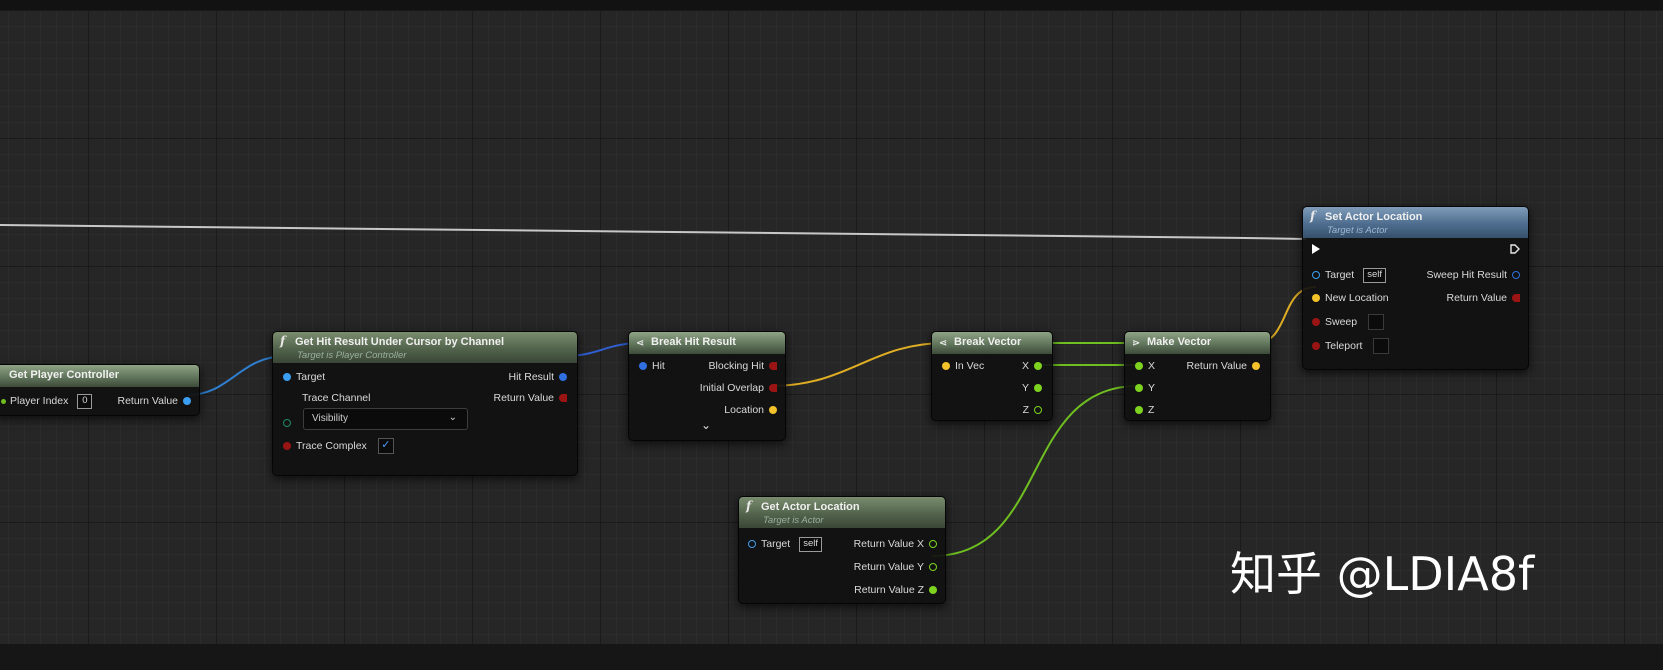 This screenshot has height=670, width=1663. What do you see at coordinates (563, 377) in the screenshot?
I see `hit-result-pin` at bounding box center [563, 377].